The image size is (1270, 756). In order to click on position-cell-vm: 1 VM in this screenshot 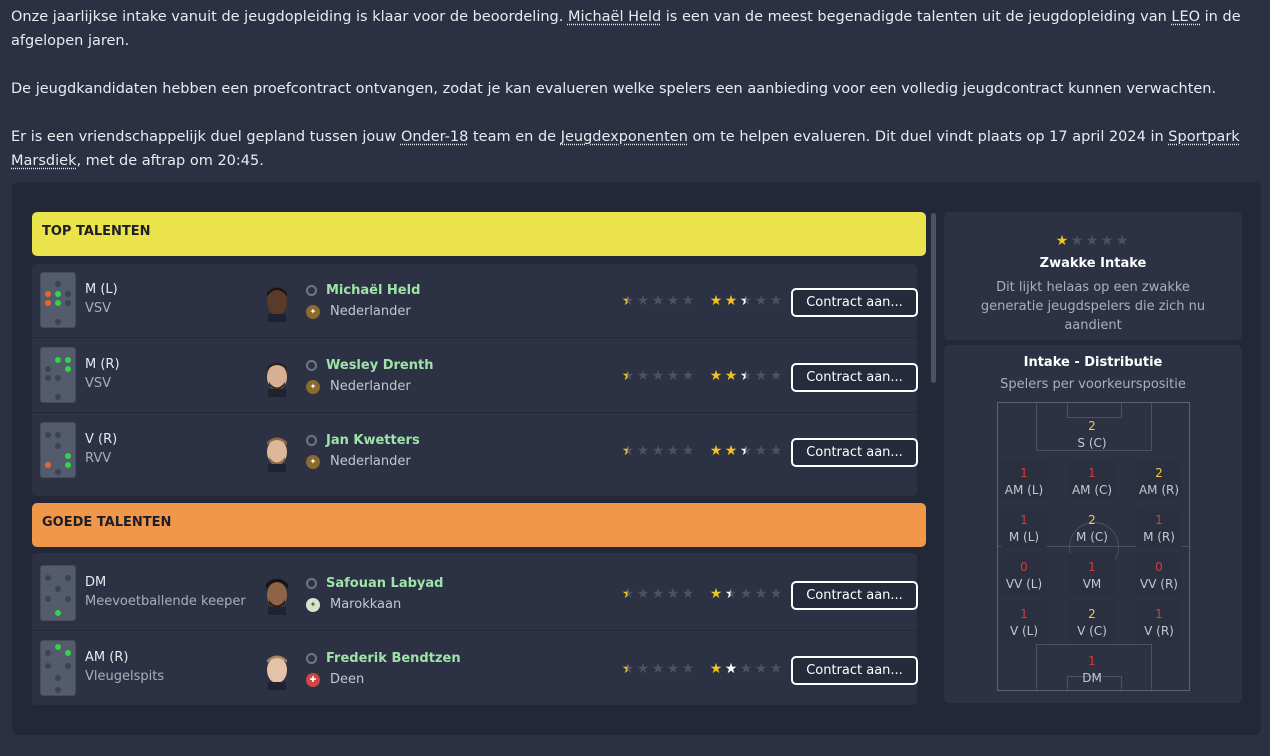, I will do `click(1092, 574)`.